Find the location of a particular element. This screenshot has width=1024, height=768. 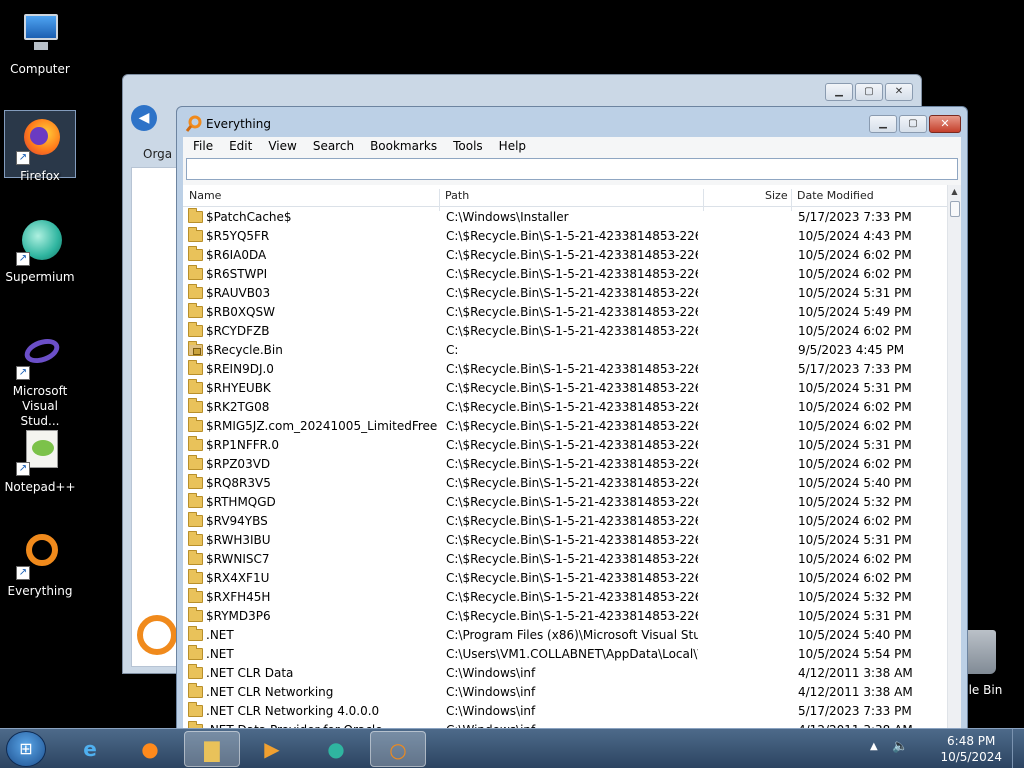

desktop-icon-notepadpp: ↗ Notepad++ is located at coordinates (40, 458).